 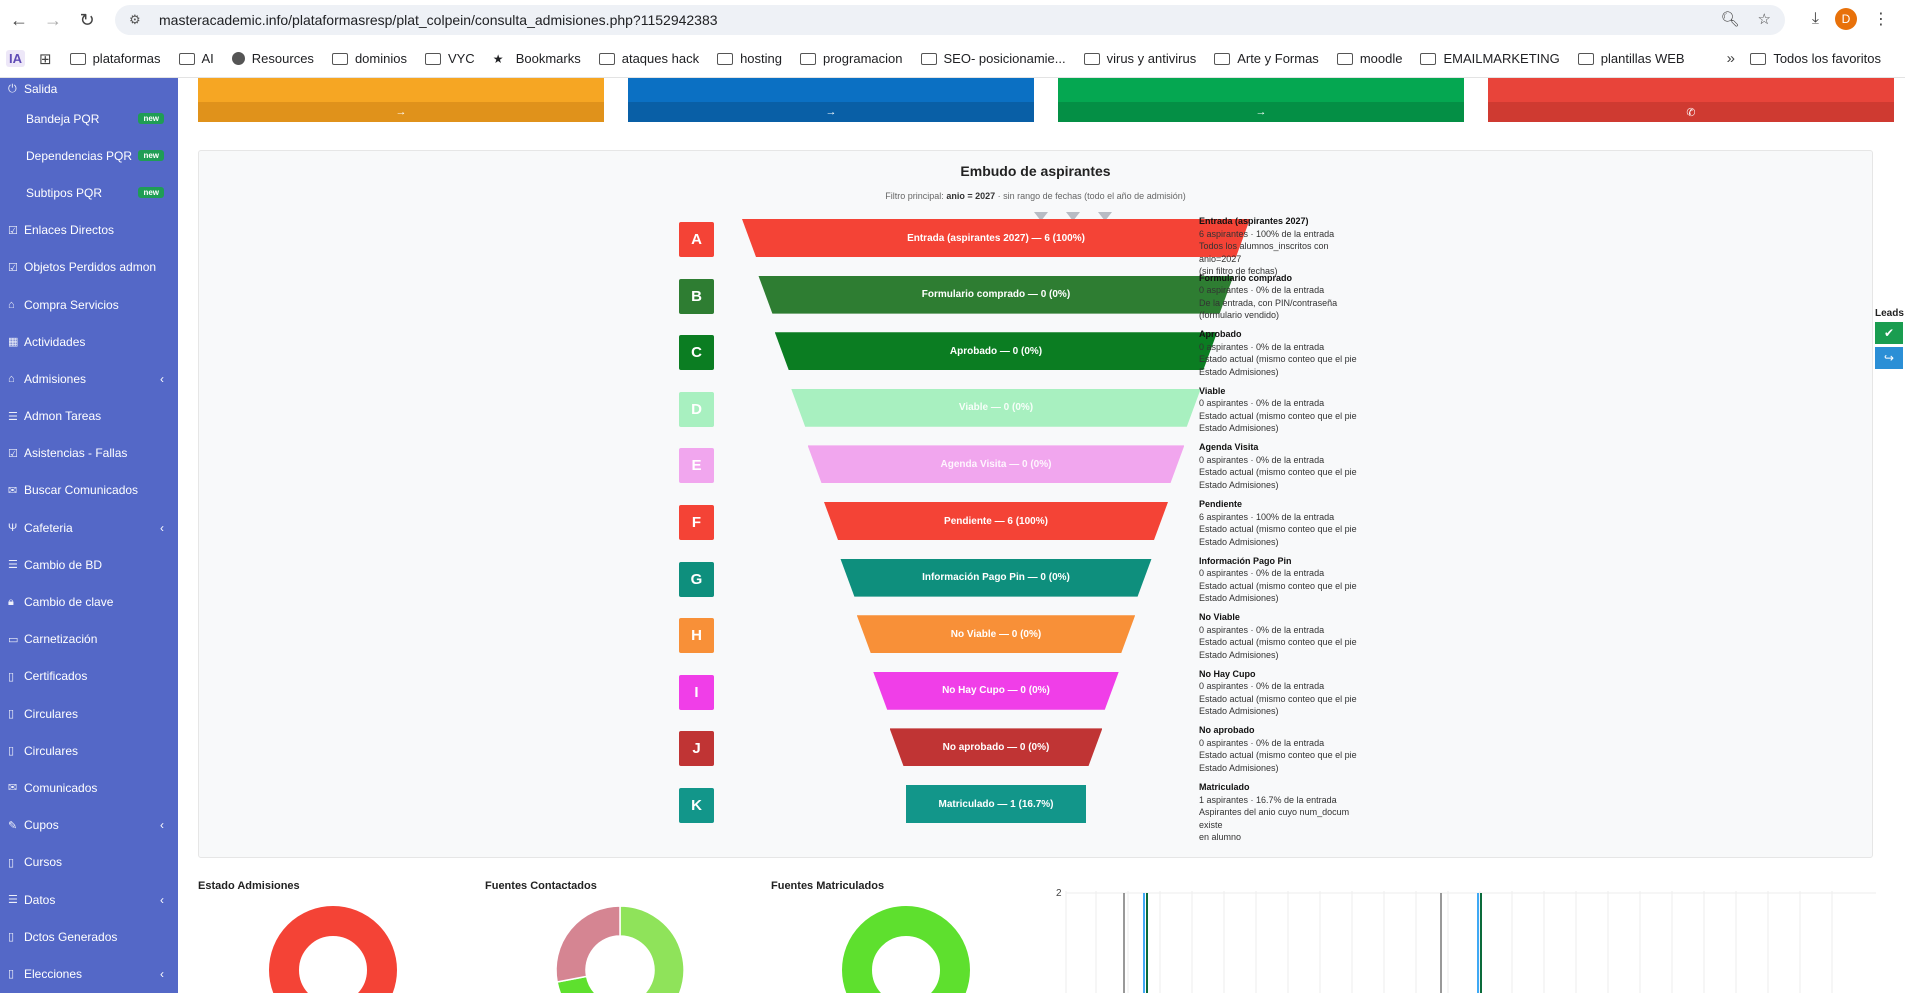 I want to click on sidebar-item: ☑ Asistencias - Fallas, so click(x=89, y=453).